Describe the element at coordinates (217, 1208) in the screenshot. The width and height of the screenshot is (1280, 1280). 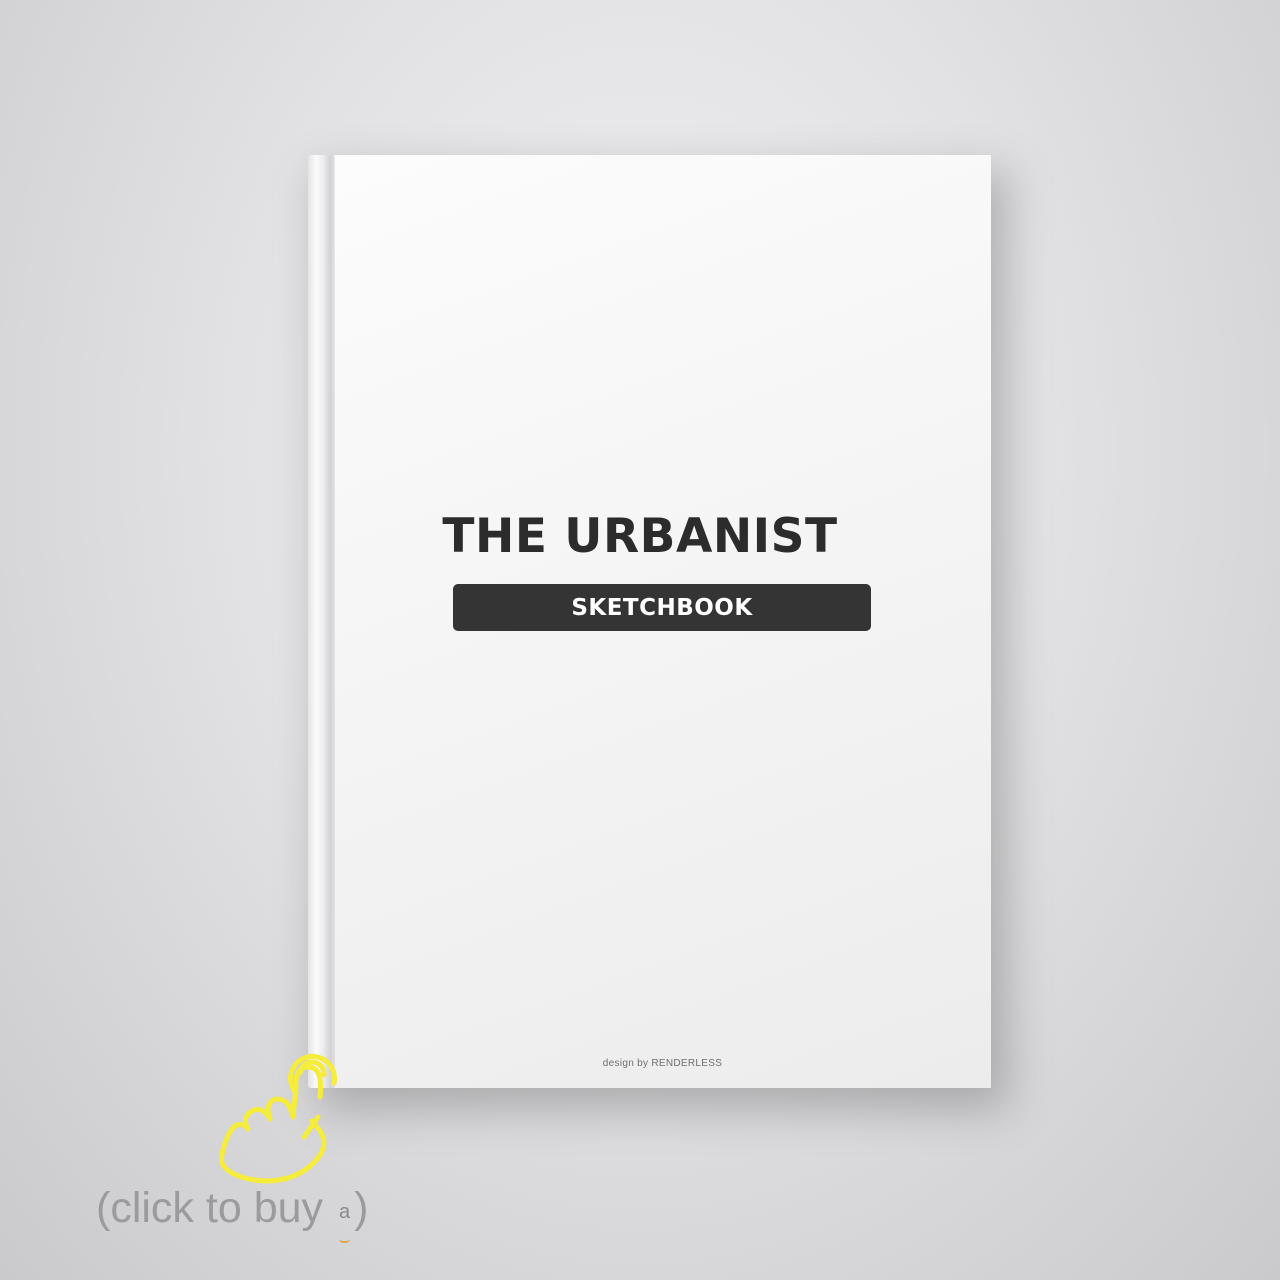
I see `click-to-buy-label: click to buy` at that location.